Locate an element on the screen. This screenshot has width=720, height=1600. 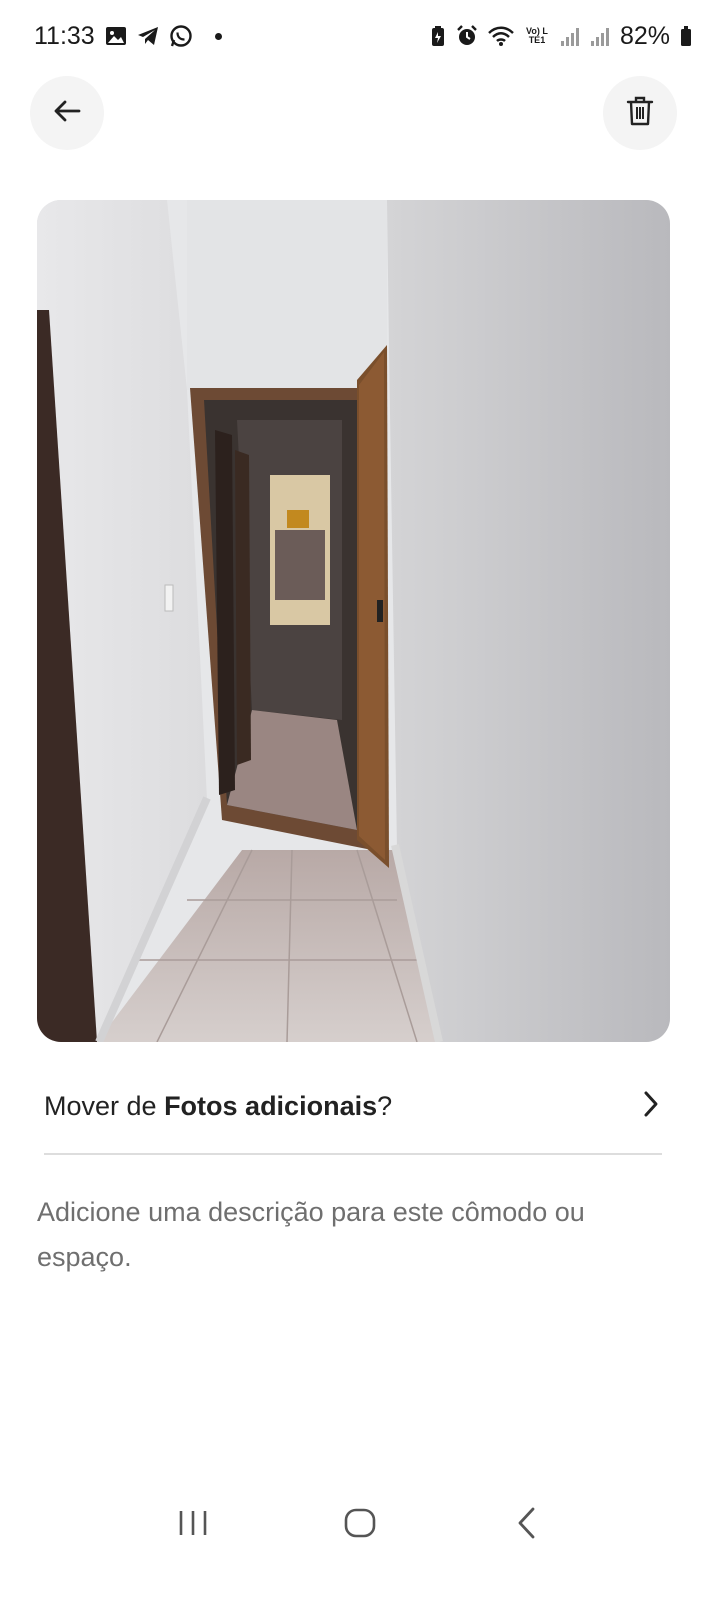
battery-saver-icon is located at coordinates (438, 36).